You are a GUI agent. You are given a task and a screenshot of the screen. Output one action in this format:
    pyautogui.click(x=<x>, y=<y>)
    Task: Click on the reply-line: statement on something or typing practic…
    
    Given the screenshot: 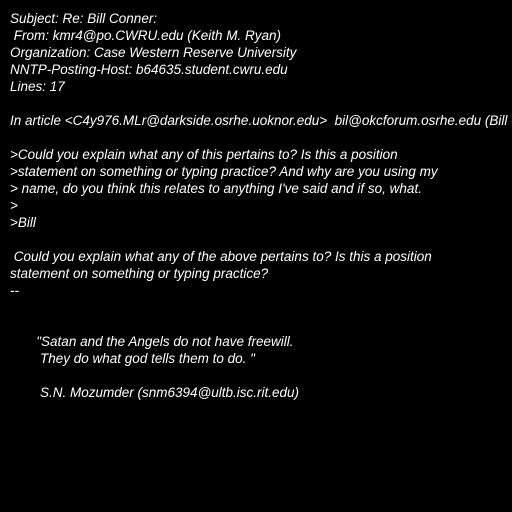 What is the action you would take?
    pyautogui.click(x=139, y=273)
    